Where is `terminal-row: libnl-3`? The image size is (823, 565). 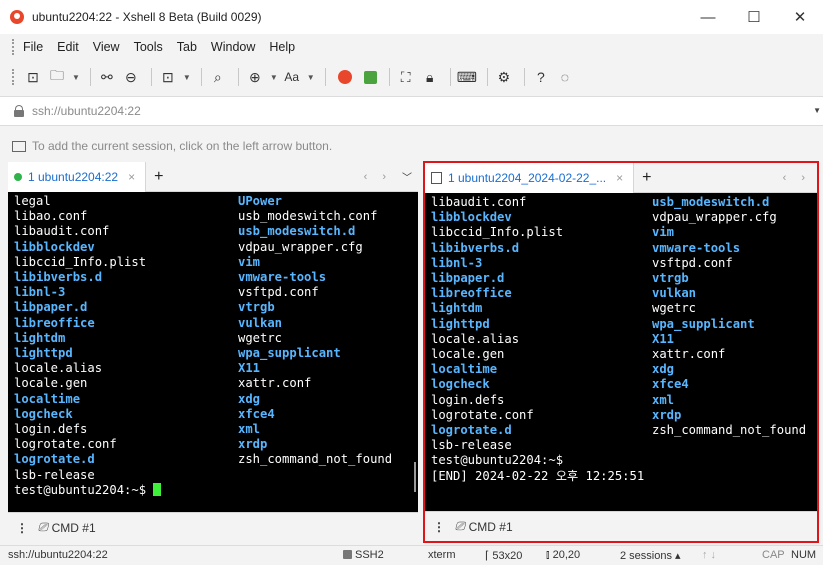
terminal-row: libnl-3 is located at coordinates (456, 263).